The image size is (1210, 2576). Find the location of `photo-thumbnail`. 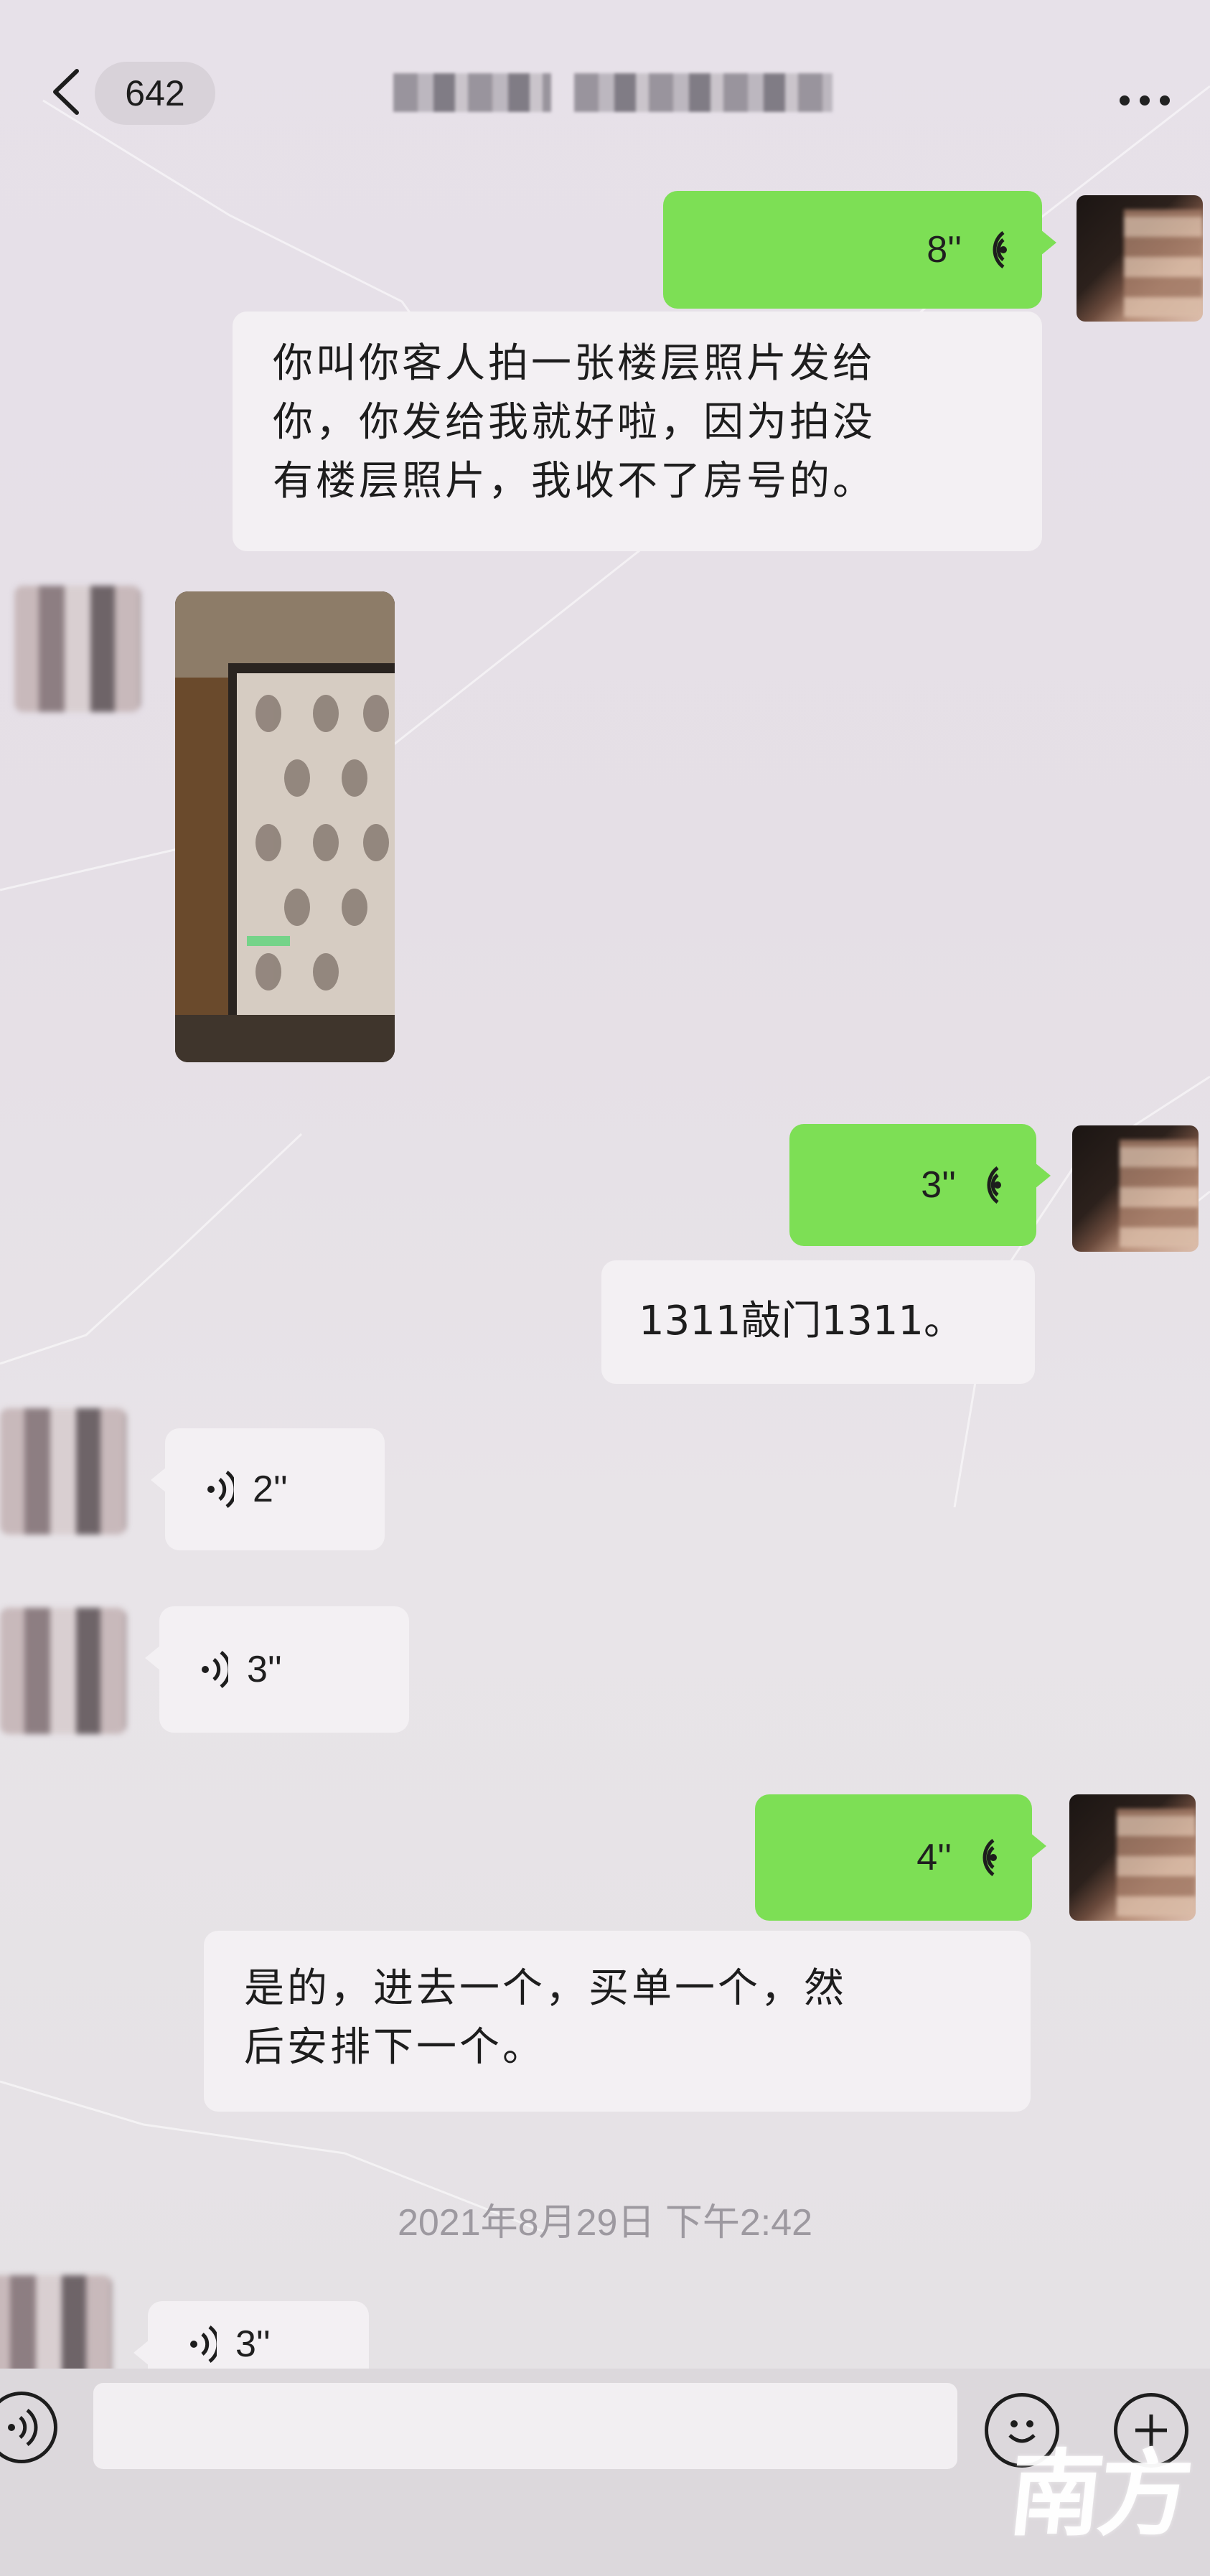

photo-thumbnail is located at coordinates (285, 827).